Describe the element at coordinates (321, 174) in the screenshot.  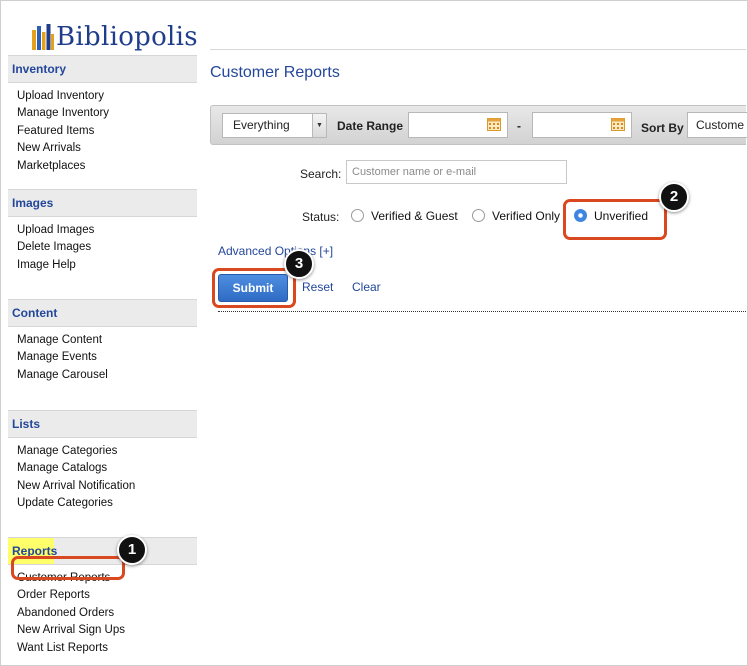
I see `search-label: Search:` at that location.